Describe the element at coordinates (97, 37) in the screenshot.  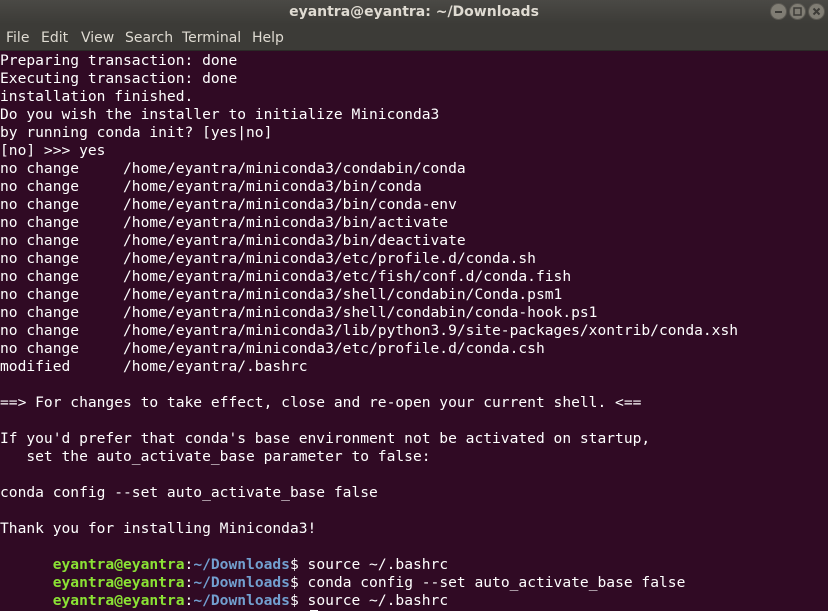
I see `menu-view: View` at that location.